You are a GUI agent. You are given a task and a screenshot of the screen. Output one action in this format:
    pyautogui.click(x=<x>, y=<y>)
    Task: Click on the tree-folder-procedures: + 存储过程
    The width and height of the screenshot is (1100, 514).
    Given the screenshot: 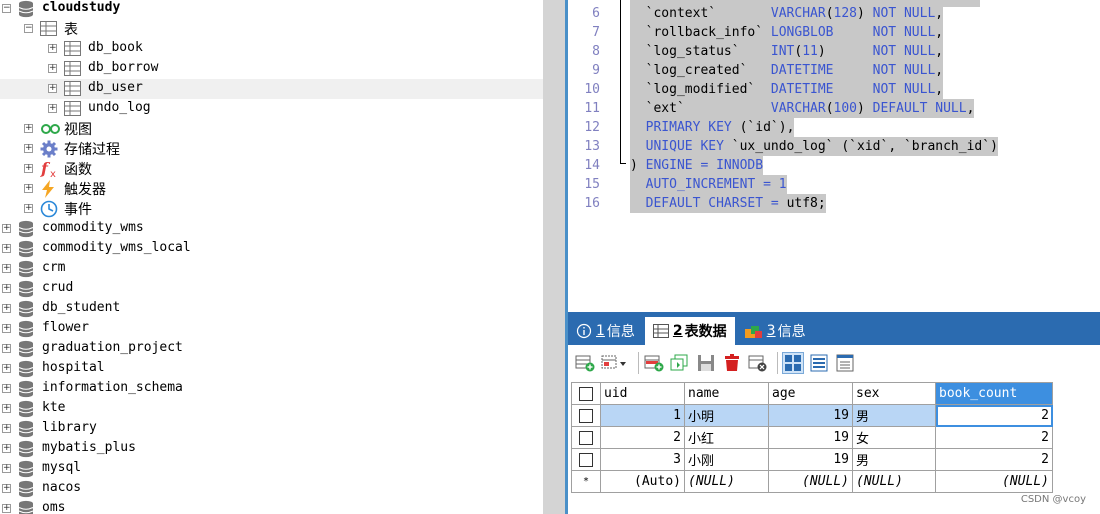 What is the action you would take?
    pyautogui.click(x=271, y=149)
    